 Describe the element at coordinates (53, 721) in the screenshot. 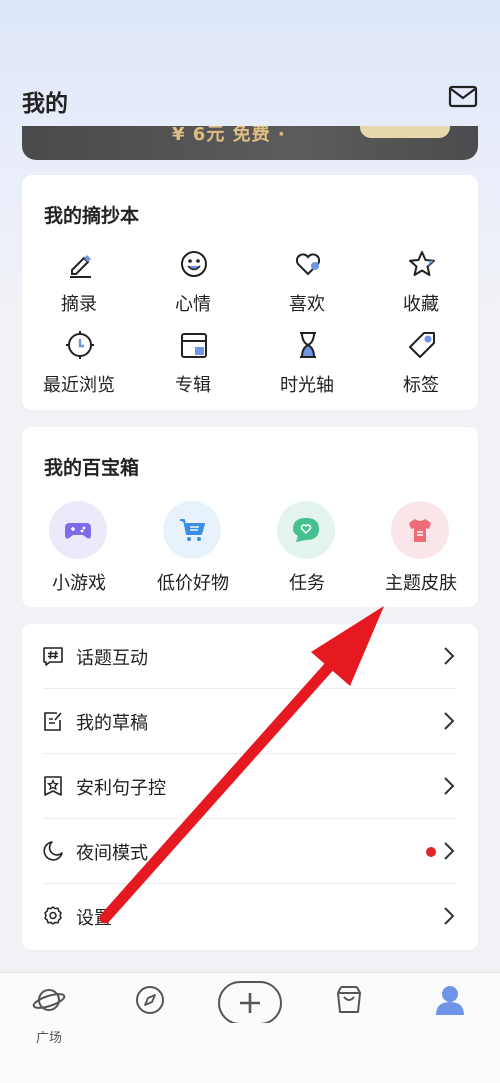

I see `draft-icon` at that location.